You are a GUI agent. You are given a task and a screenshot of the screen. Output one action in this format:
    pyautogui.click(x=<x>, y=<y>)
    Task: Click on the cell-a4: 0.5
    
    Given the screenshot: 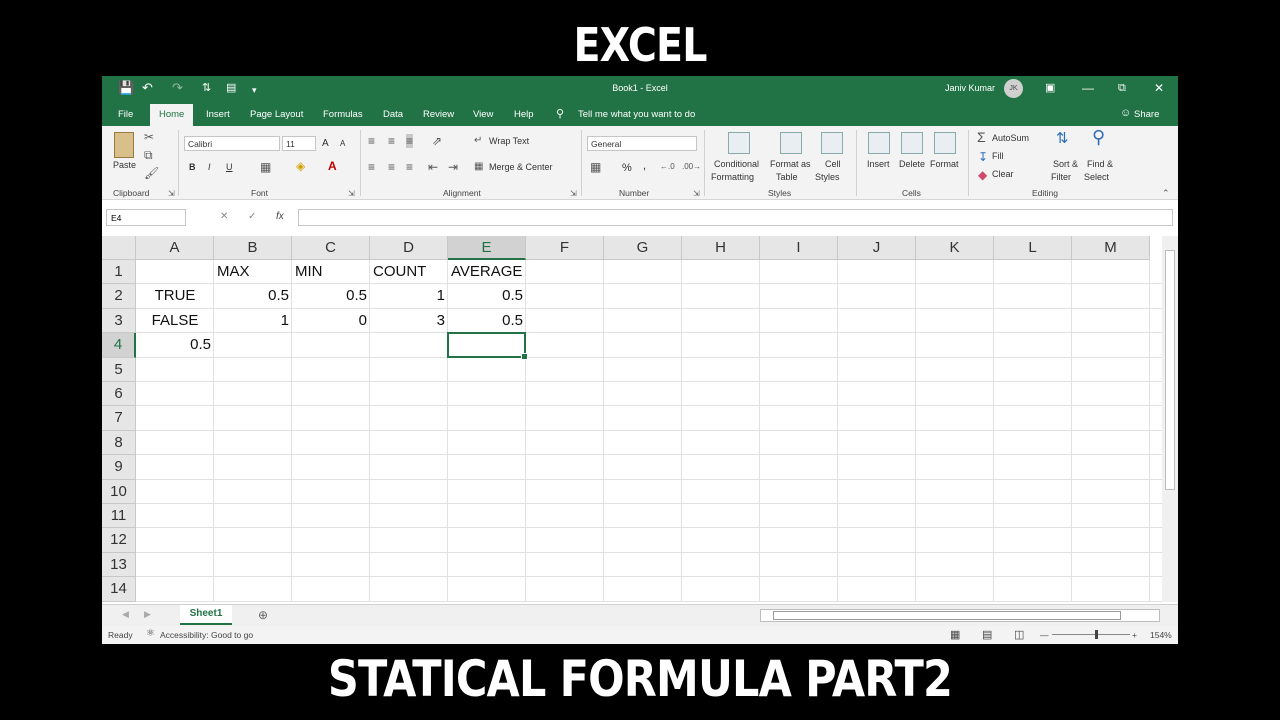 What is the action you would take?
    pyautogui.click(x=175, y=345)
    